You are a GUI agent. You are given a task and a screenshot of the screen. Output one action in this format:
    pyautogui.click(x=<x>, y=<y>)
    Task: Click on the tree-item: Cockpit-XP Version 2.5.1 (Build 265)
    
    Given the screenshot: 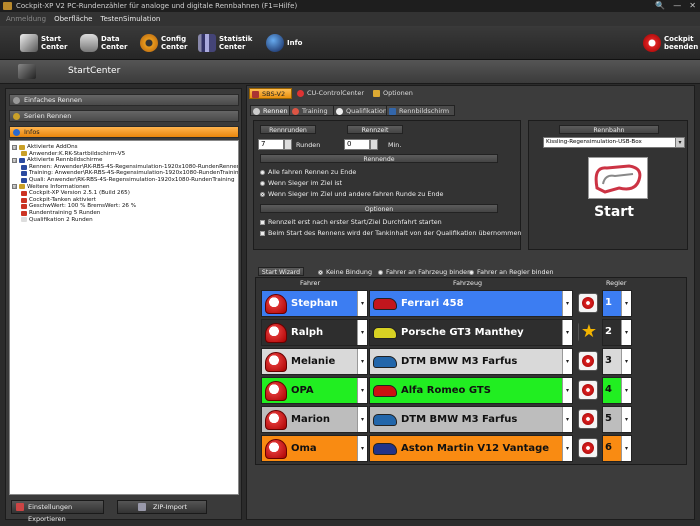 What is the action you would take?
    pyautogui.click(x=124, y=193)
    